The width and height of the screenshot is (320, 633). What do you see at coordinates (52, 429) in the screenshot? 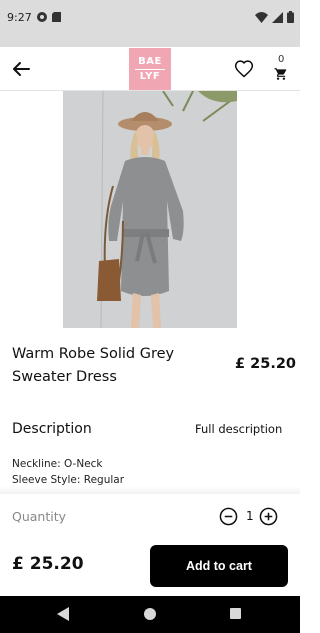
I see `description-heading: Description` at bounding box center [52, 429].